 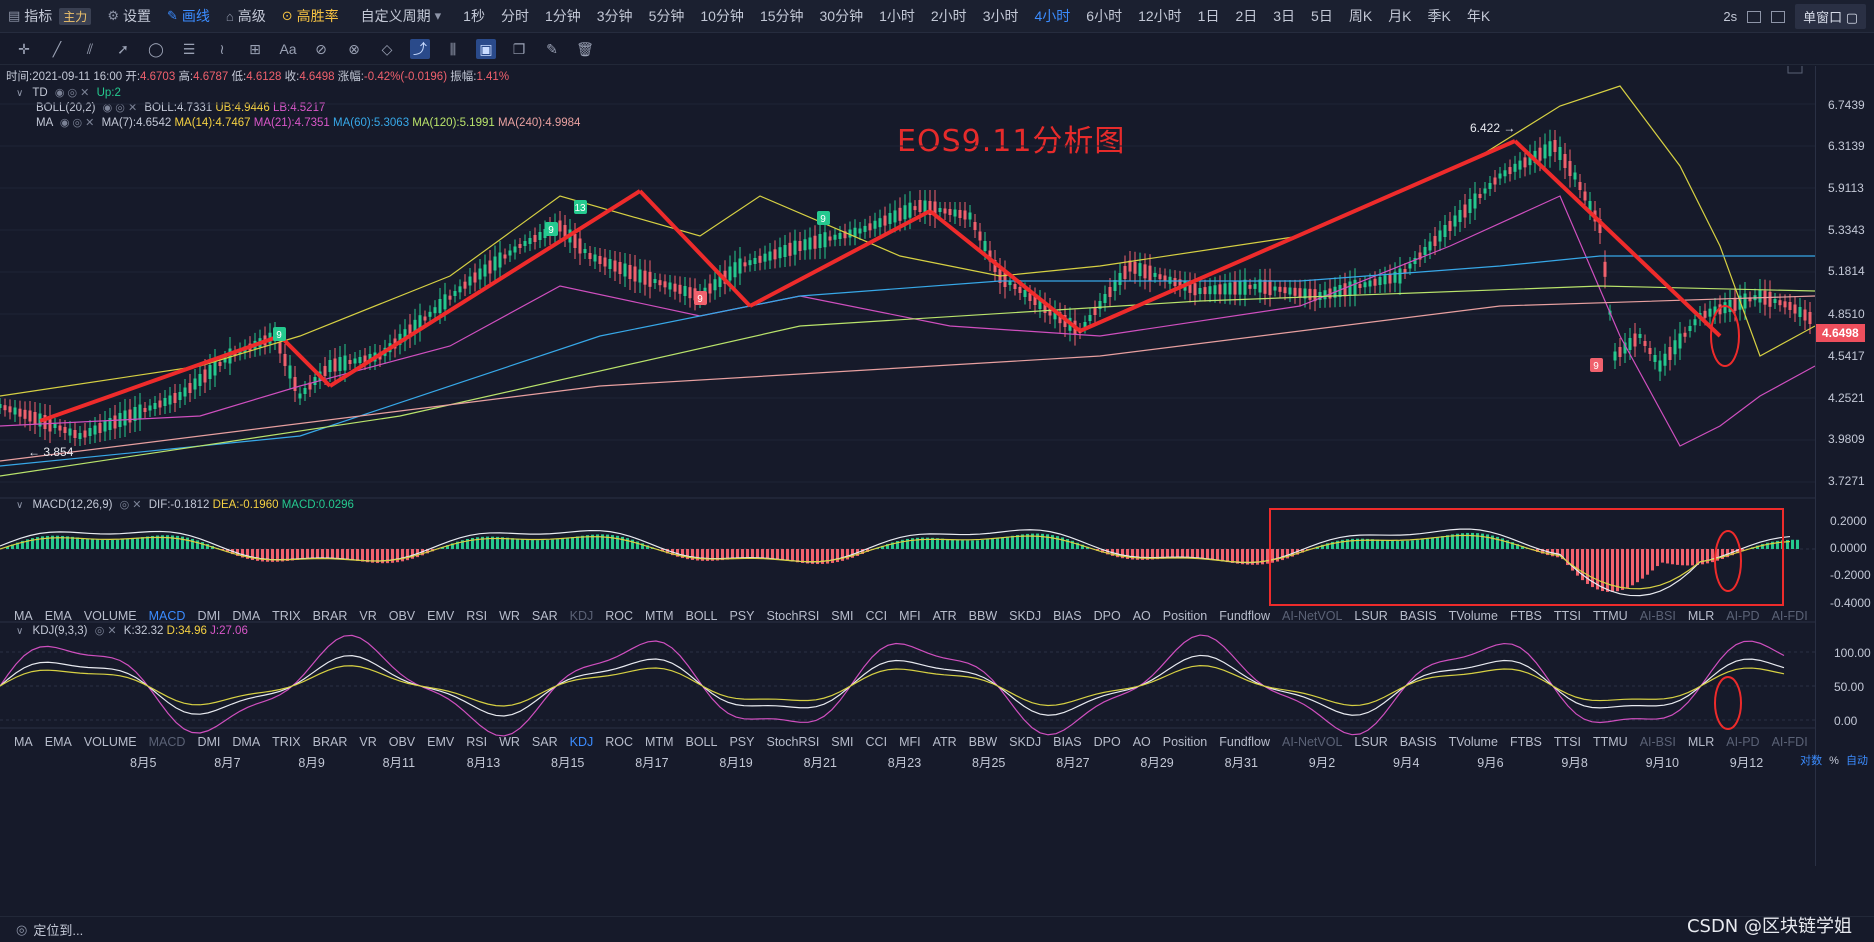 I want to click on measure-tool-icon: ⊞, so click(x=255, y=49).